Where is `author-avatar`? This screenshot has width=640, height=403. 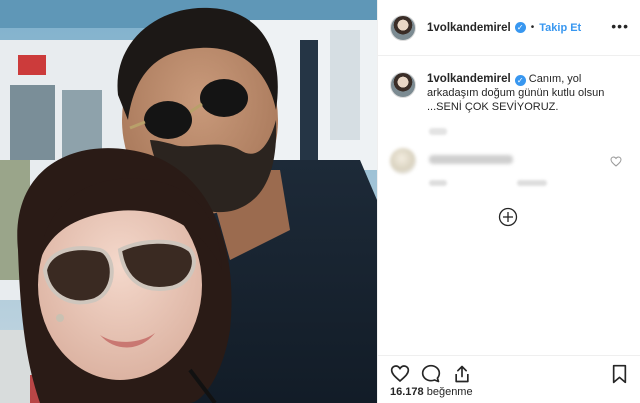 author-avatar is located at coordinates (403, 27).